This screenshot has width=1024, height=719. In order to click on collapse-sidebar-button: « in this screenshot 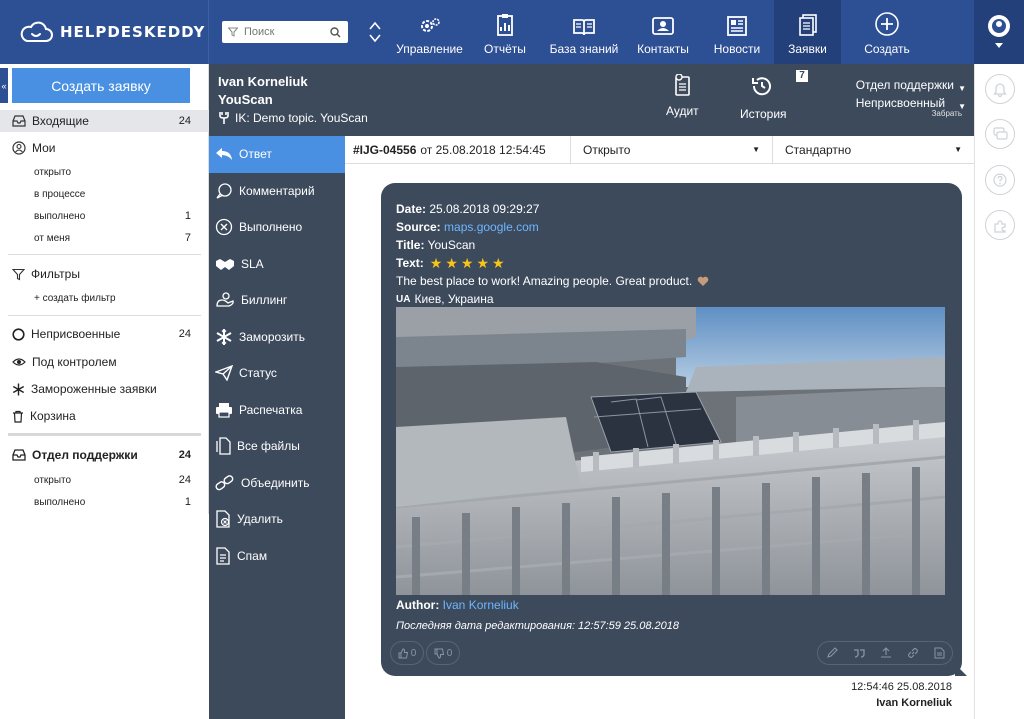, I will do `click(4, 85)`.